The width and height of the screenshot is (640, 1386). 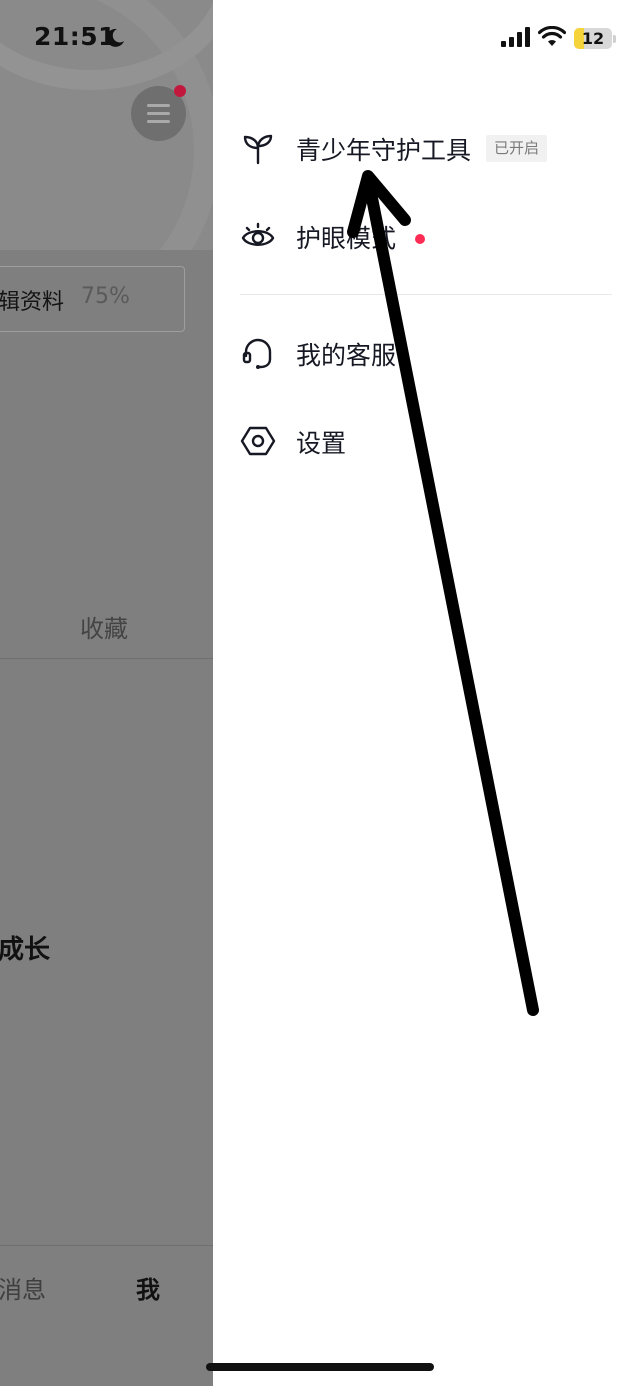 What do you see at coordinates (320, 1367) in the screenshot?
I see `home-indicator` at bounding box center [320, 1367].